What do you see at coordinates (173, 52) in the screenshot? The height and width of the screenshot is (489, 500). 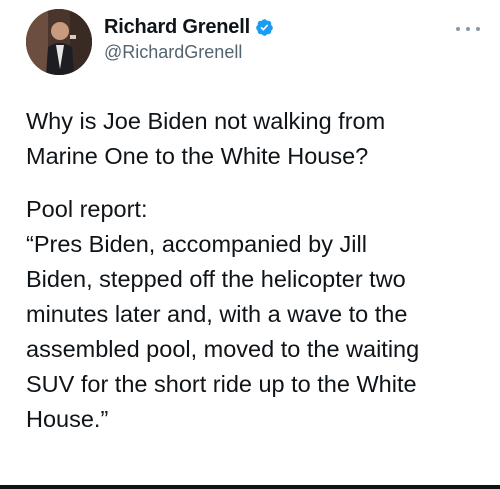 I see `author-handle: @RichardGrenell` at bounding box center [173, 52].